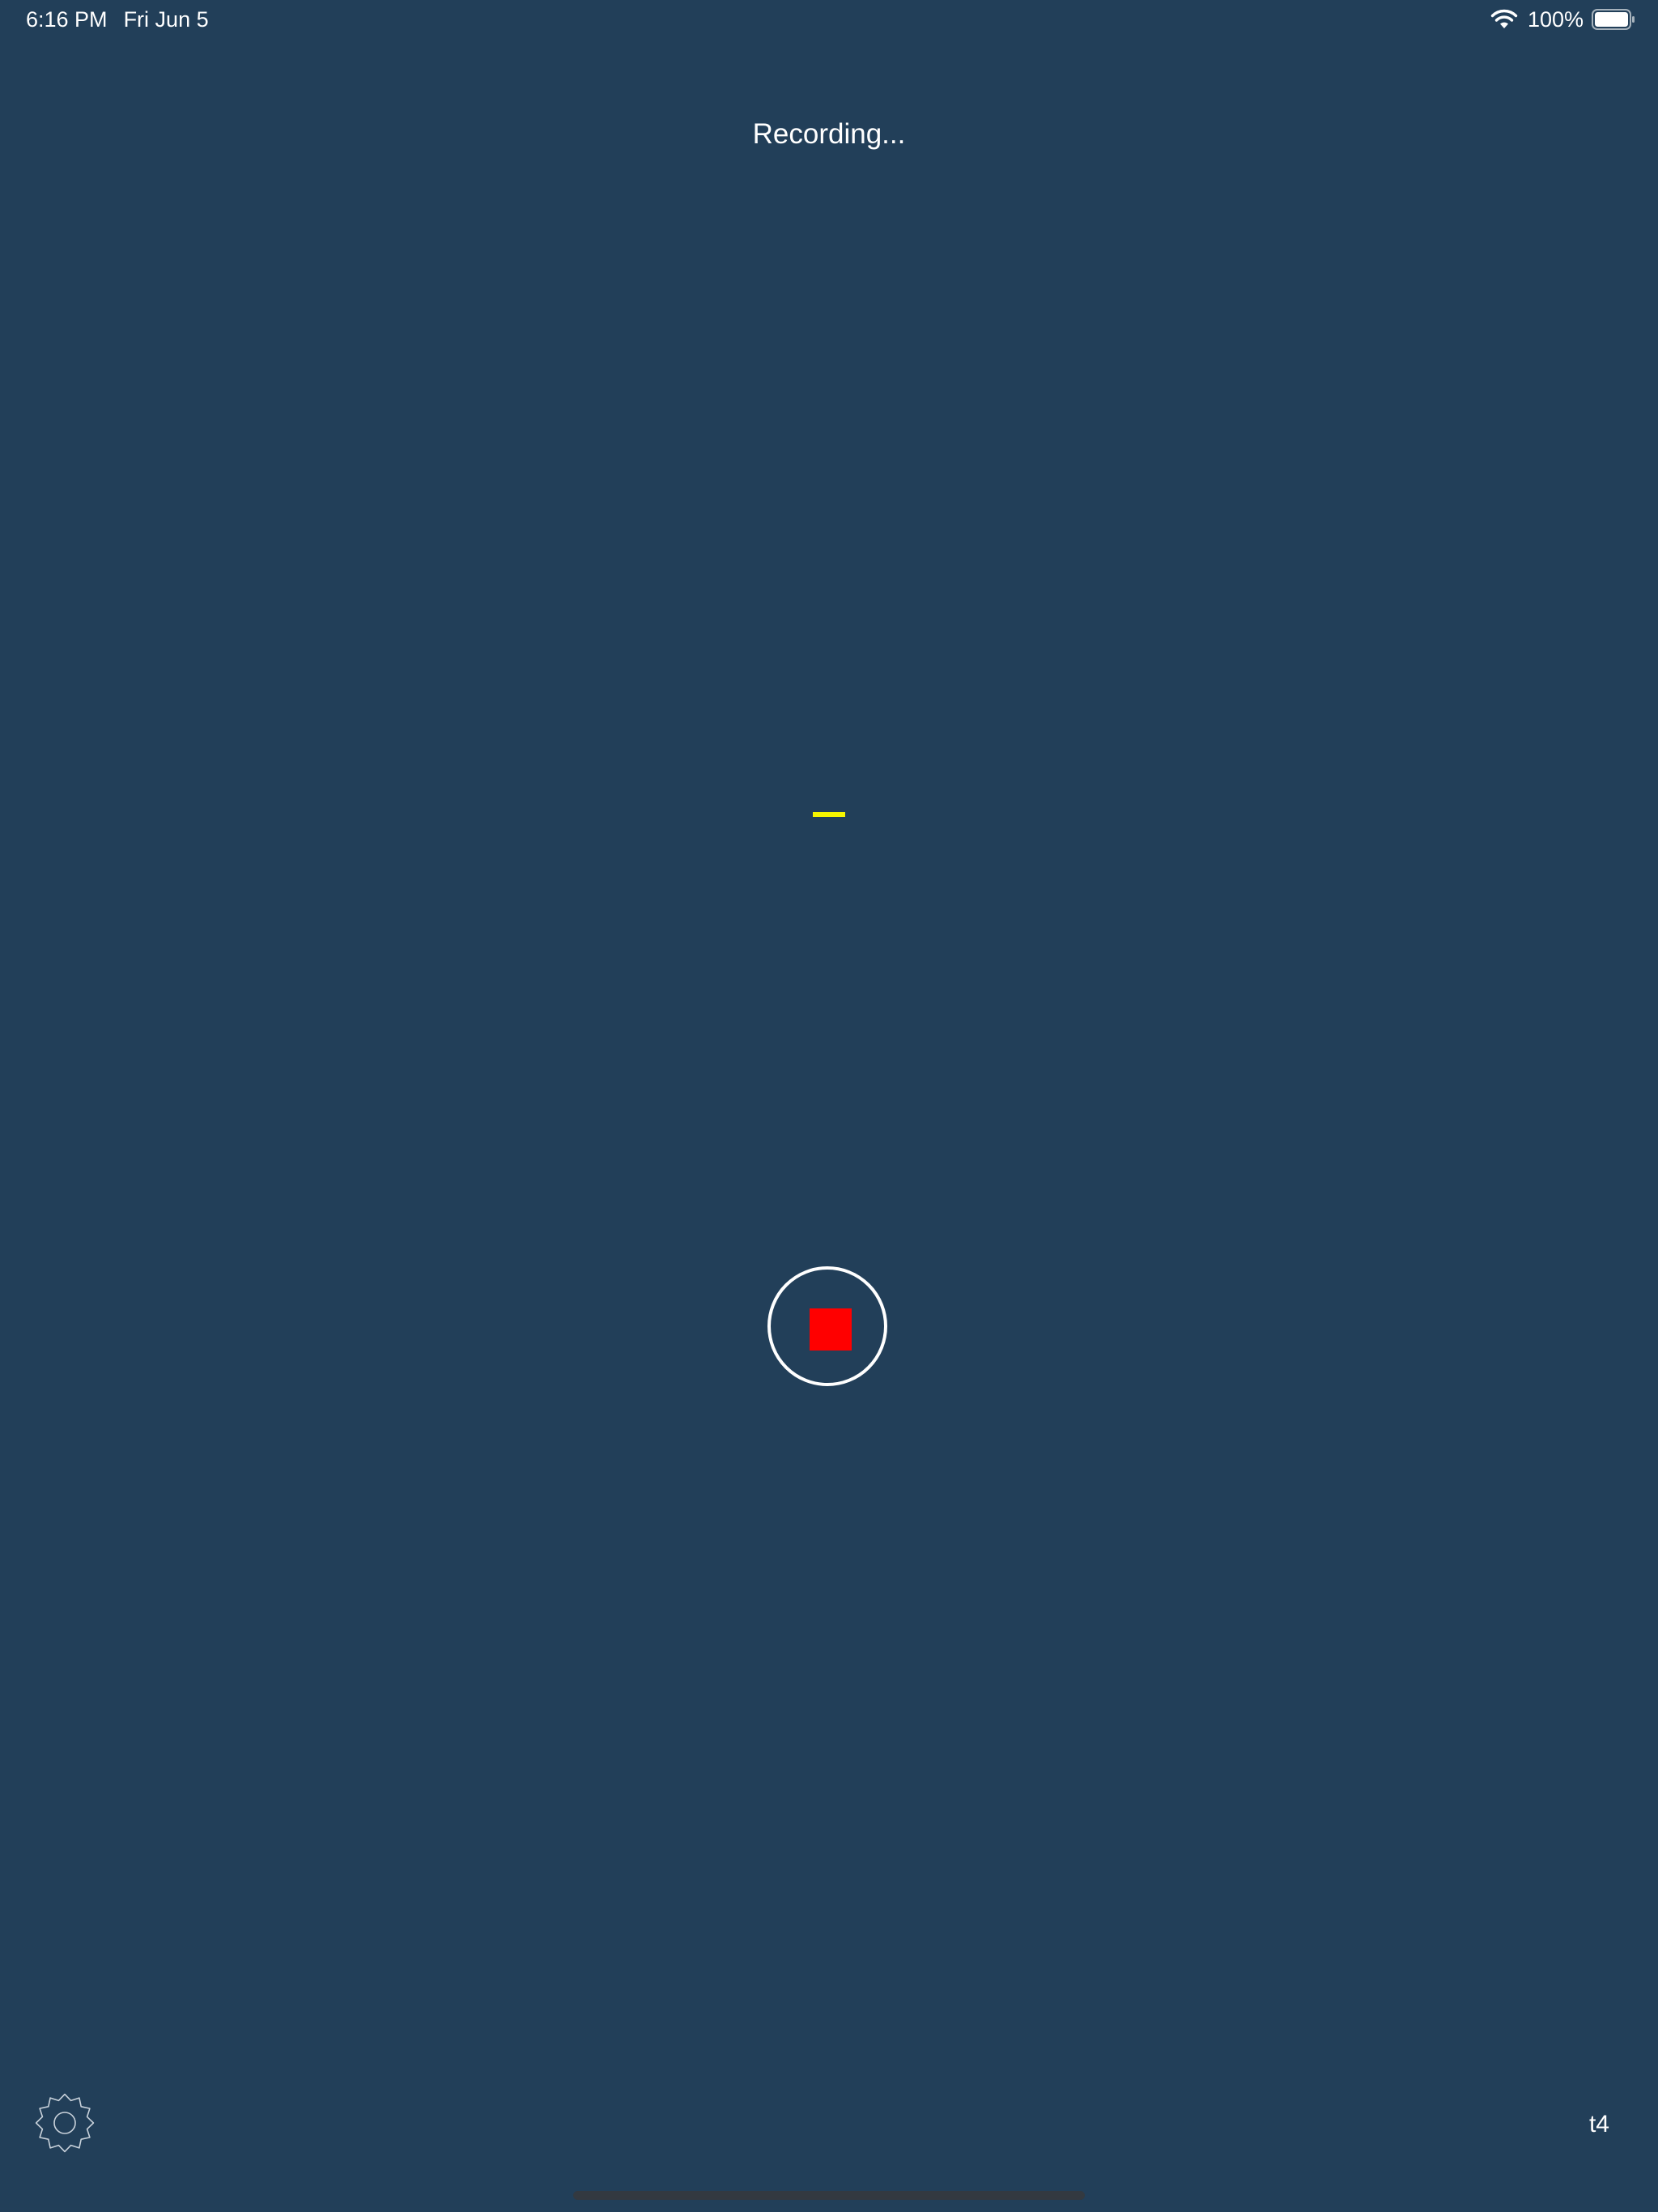 Image resolution: width=1658 pixels, height=2212 pixels. I want to click on battery-percent: 100%, so click(1555, 19).